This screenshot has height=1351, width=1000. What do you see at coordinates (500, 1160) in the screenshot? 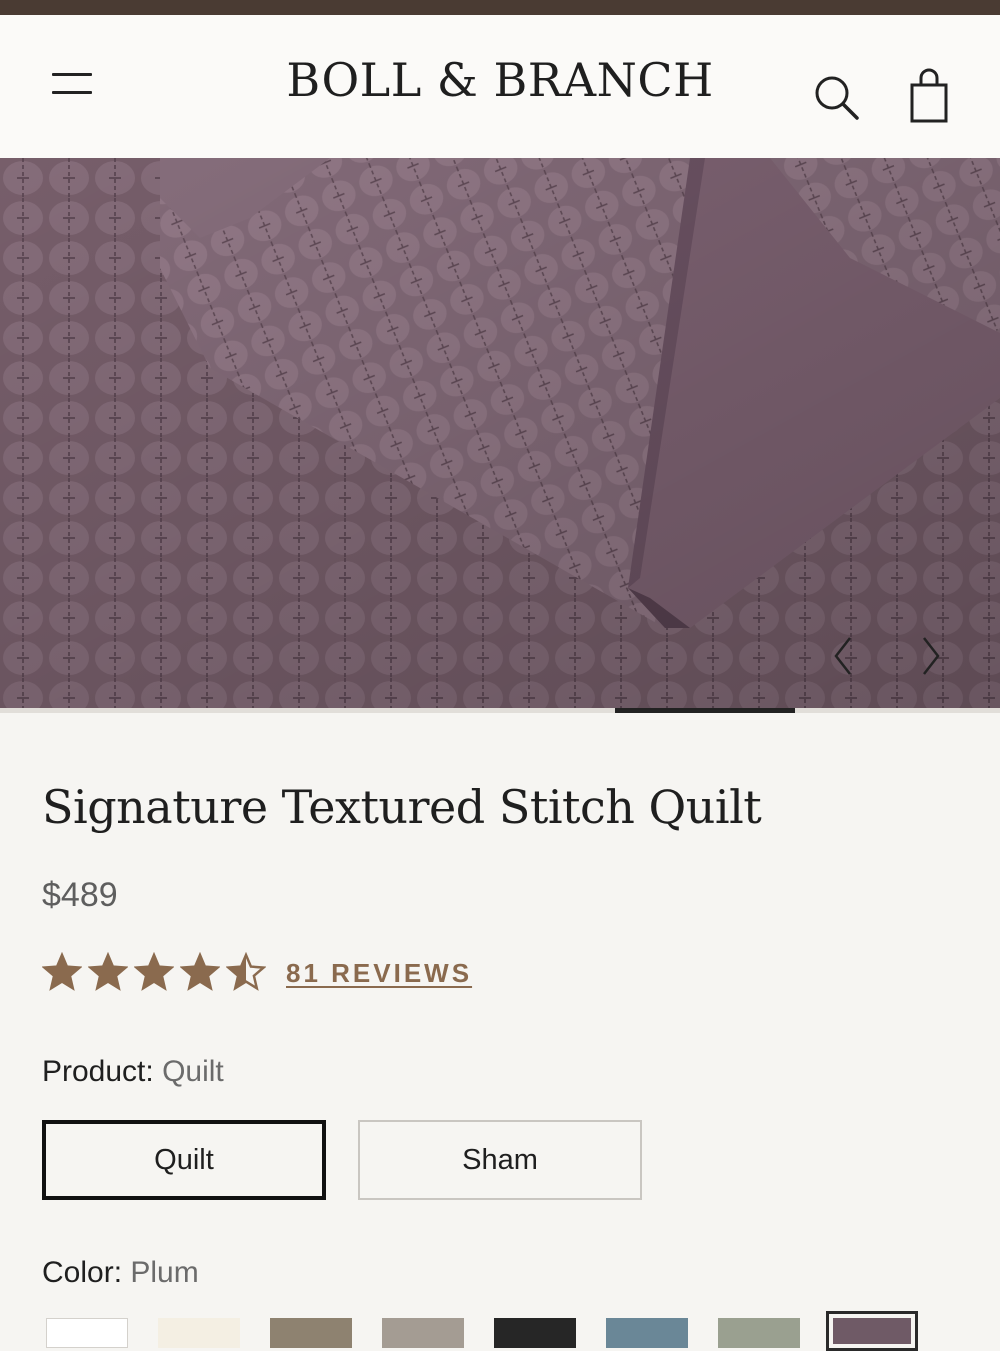
I see `option-sham-button: Sham` at bounding box center [500, 1160].